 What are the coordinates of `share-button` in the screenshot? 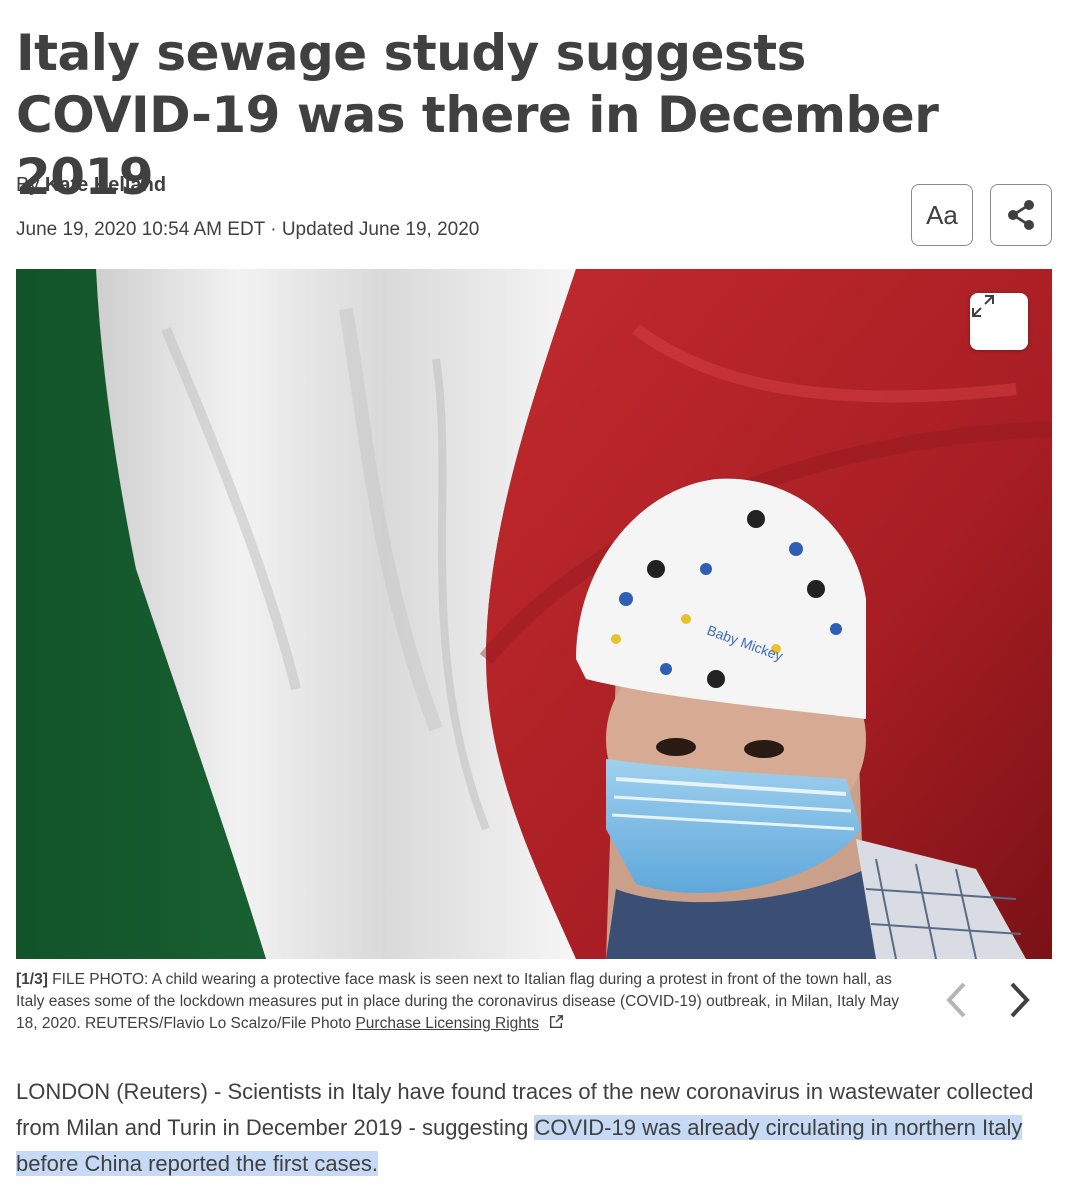 It's located at (1021, 215).